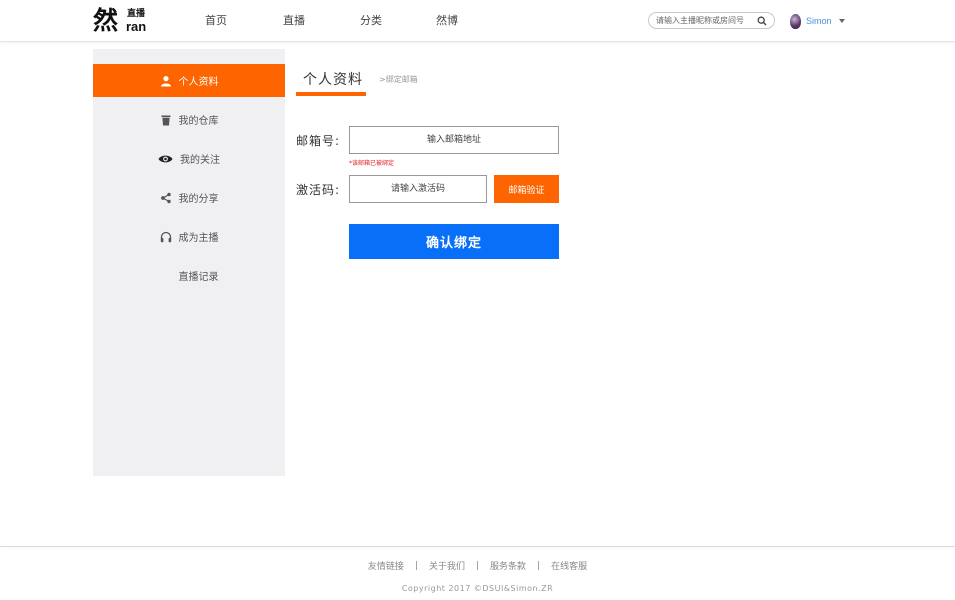 This screenshot has height=600, width=955. Describe the element at coordinates (477, 546) in the screenshot. I see `footer-divider` at that location.